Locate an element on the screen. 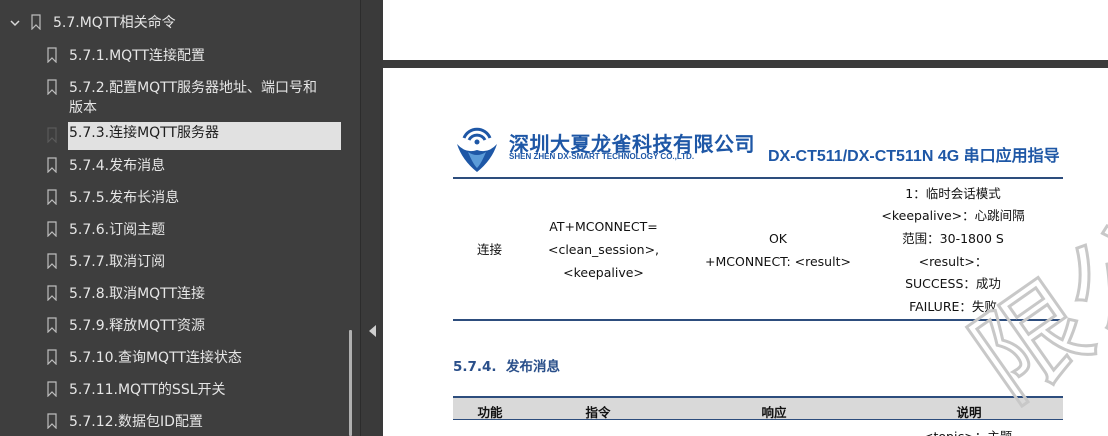 The image size is (1108, 436). bookmark-label: 5.7.9.释放MQTT资源 is located at coordinates (137, 326).